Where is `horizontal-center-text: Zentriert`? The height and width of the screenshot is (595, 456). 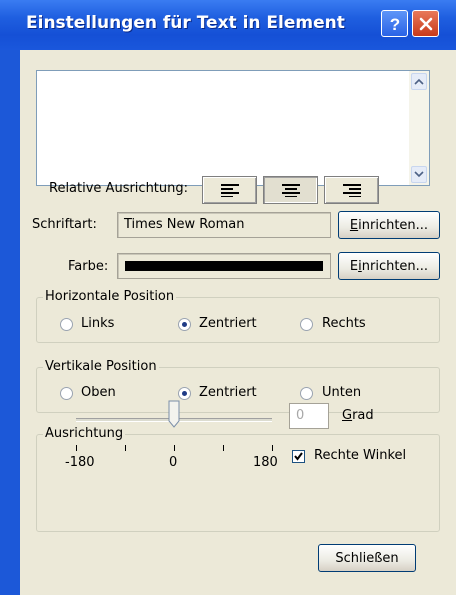
horizontal-center-text: Zentriert is located at coordinates (228, 323).